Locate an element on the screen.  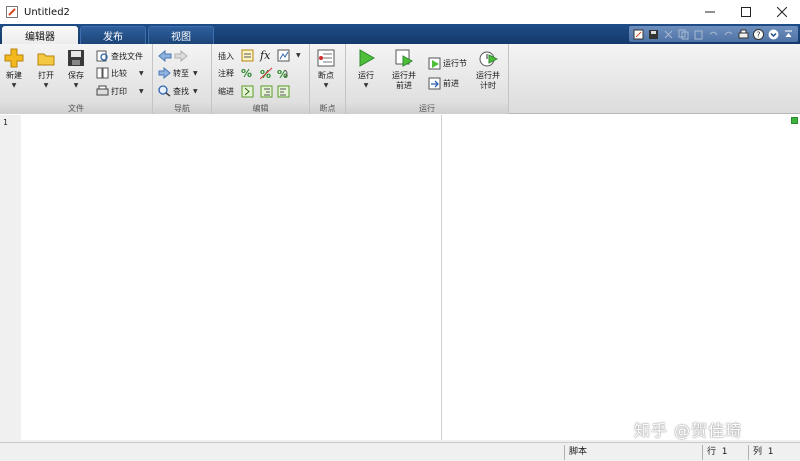
arrow-right-icon is located at coordinates (181, 56).